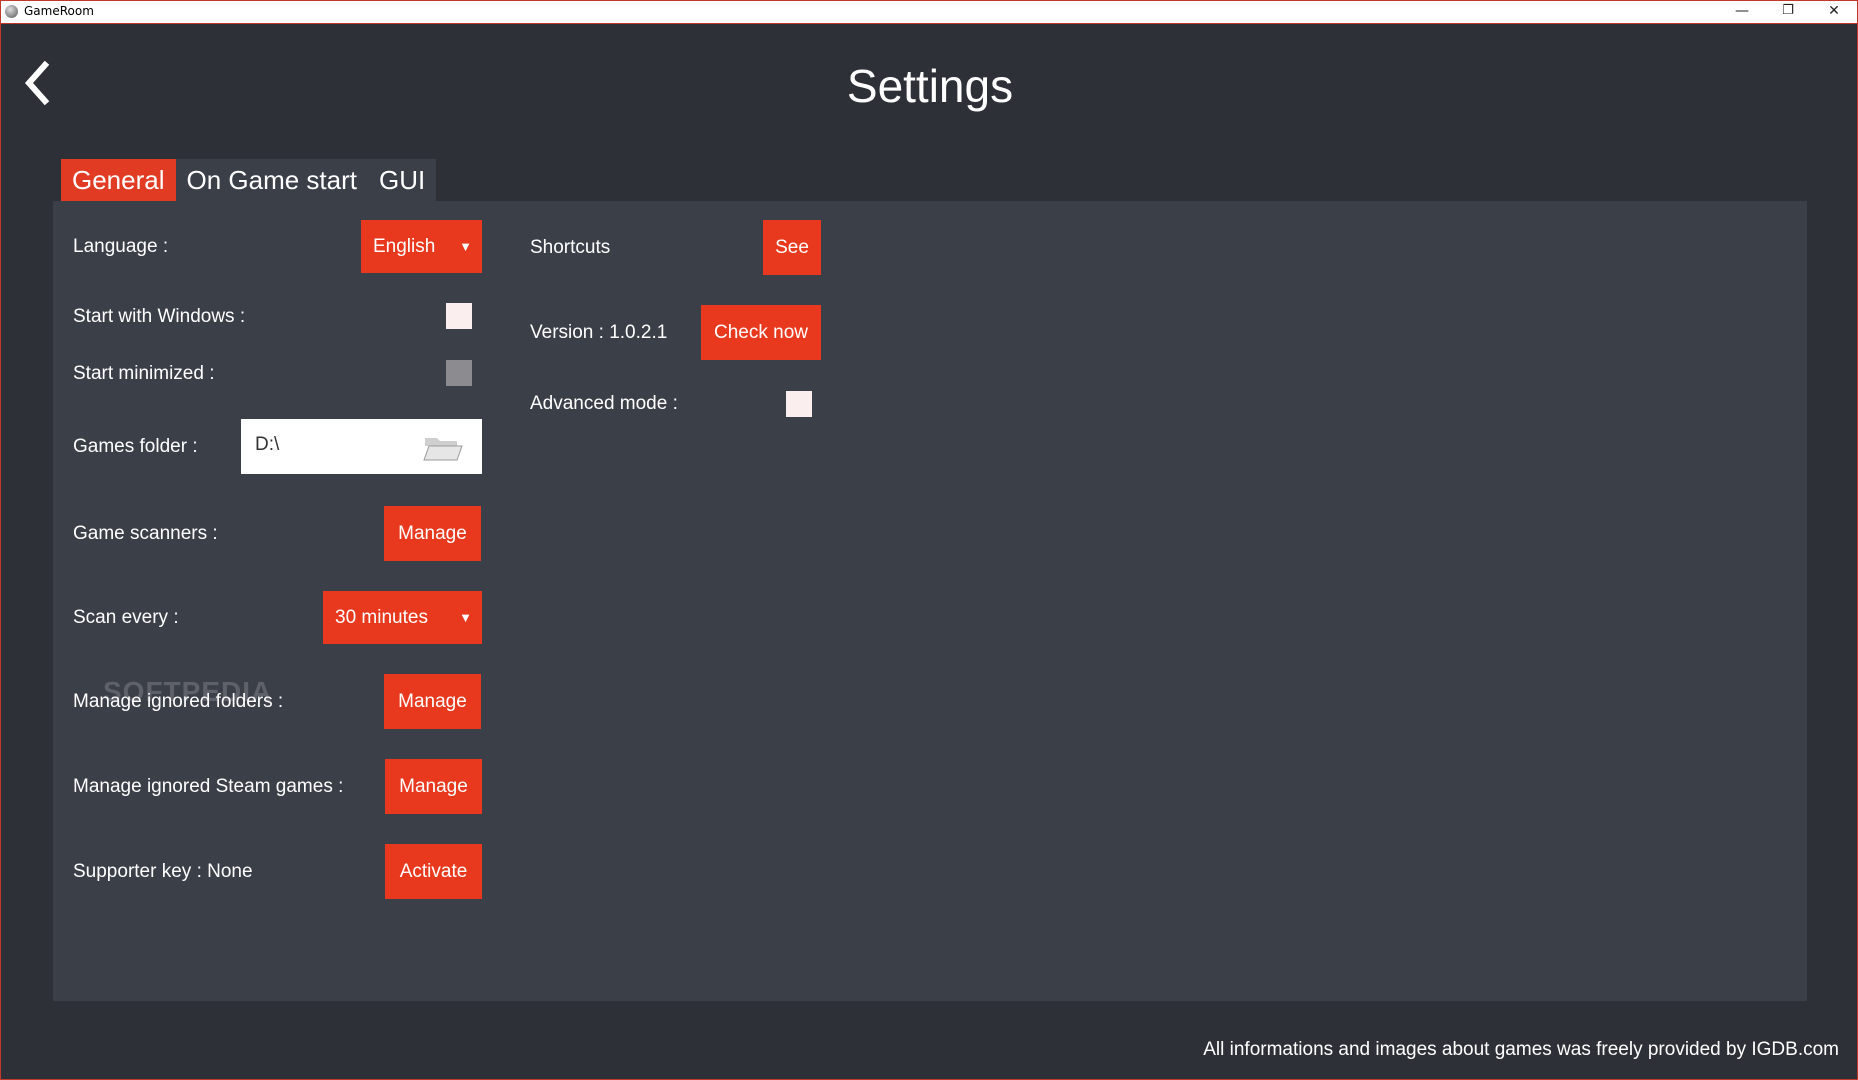 The width and height of the screenshot is (1858, 1080). What do you see at coordinates (570, 247) in the screenshot?
I see `shortcuts-label: Shortcuts` at bounding box center [570, 247].